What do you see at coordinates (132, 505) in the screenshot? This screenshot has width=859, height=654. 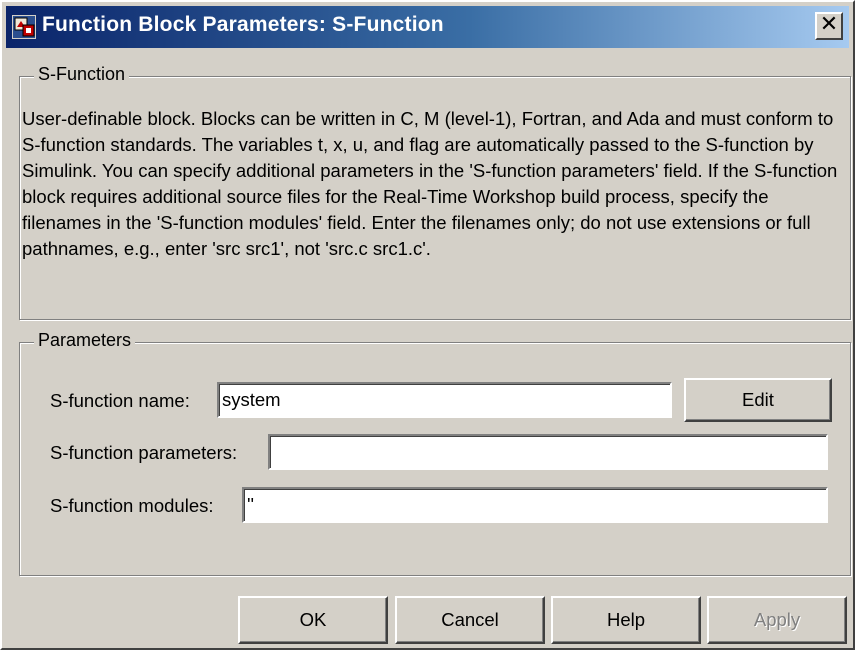 I see `s-function-modules-label: S-function modules:` at bounding box center [132, 505].